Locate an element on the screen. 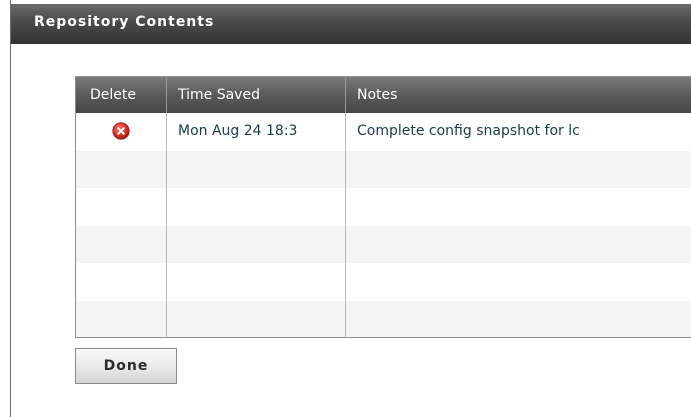 Image resolution: width=691 pixels, height=417 pixels. delete-circle-icon is located at coordinates (121, 131).